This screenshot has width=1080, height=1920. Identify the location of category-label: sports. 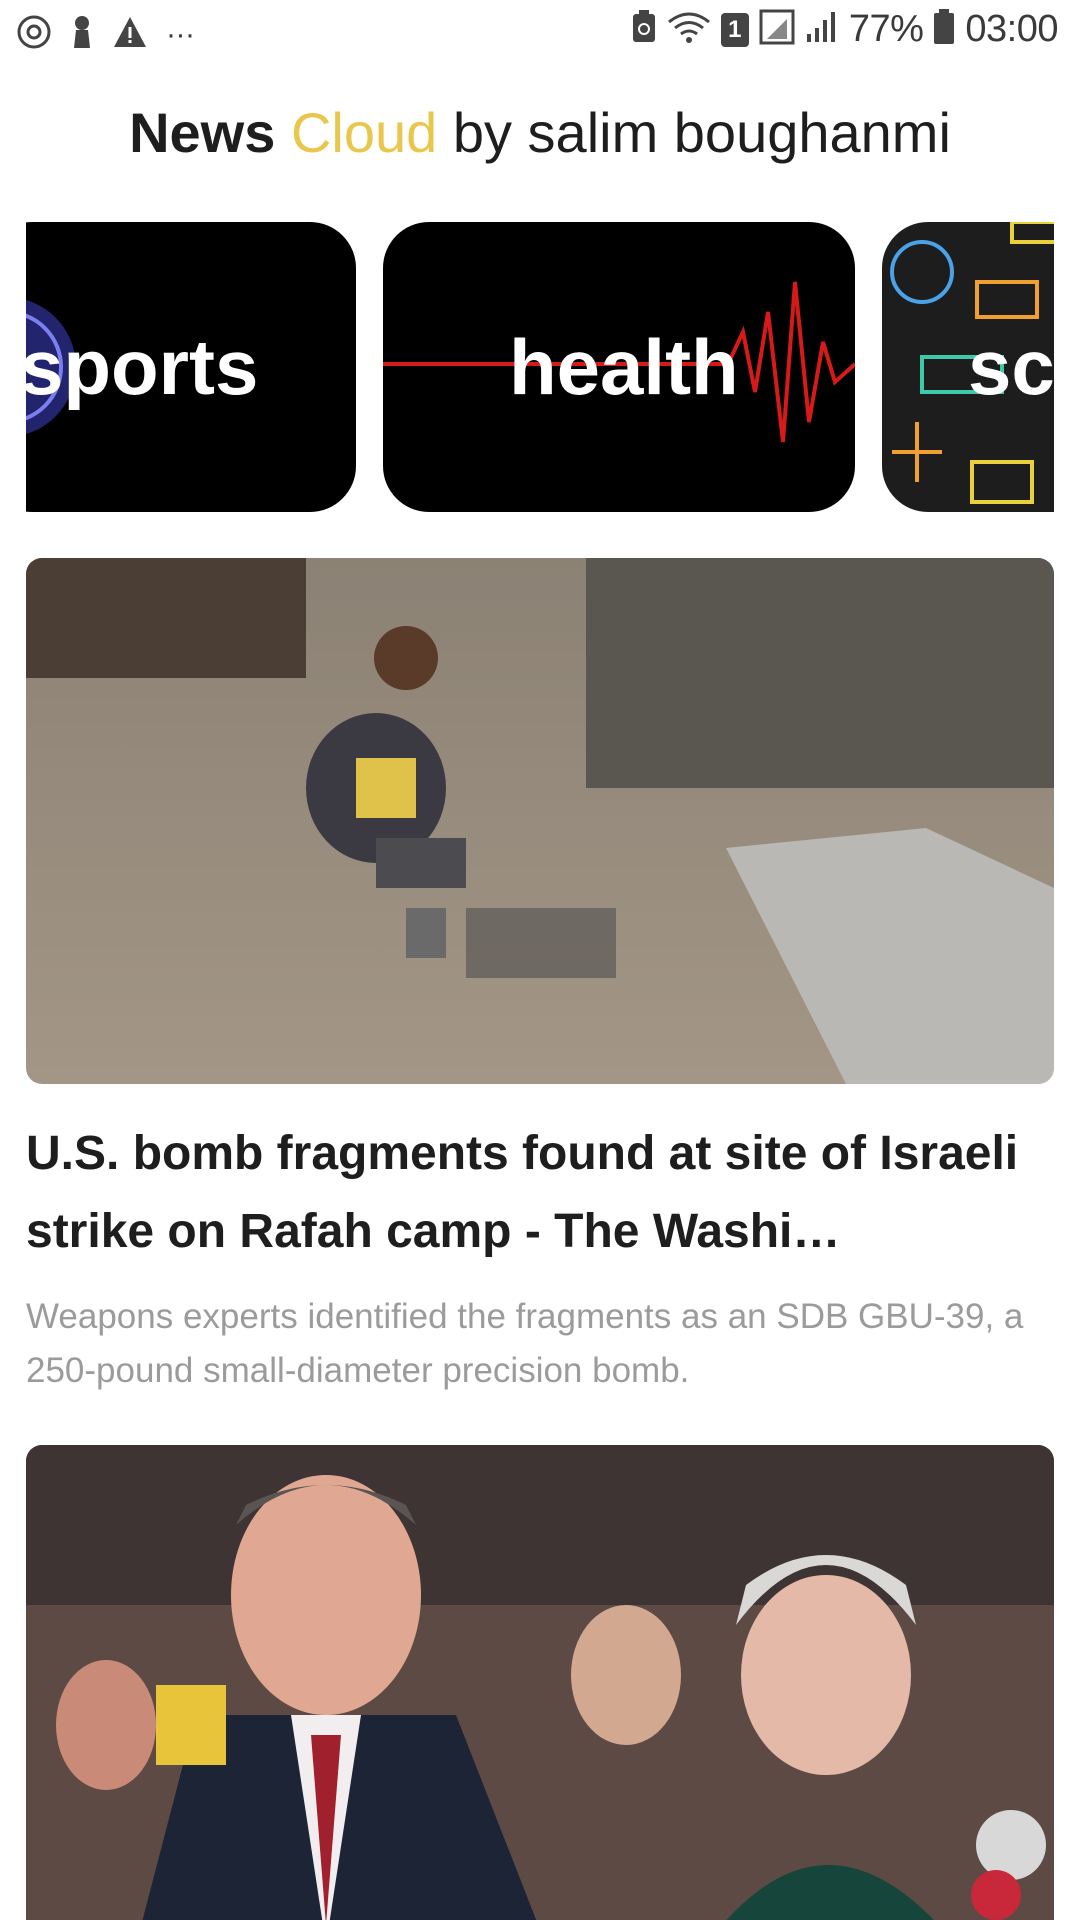
(142, 366).